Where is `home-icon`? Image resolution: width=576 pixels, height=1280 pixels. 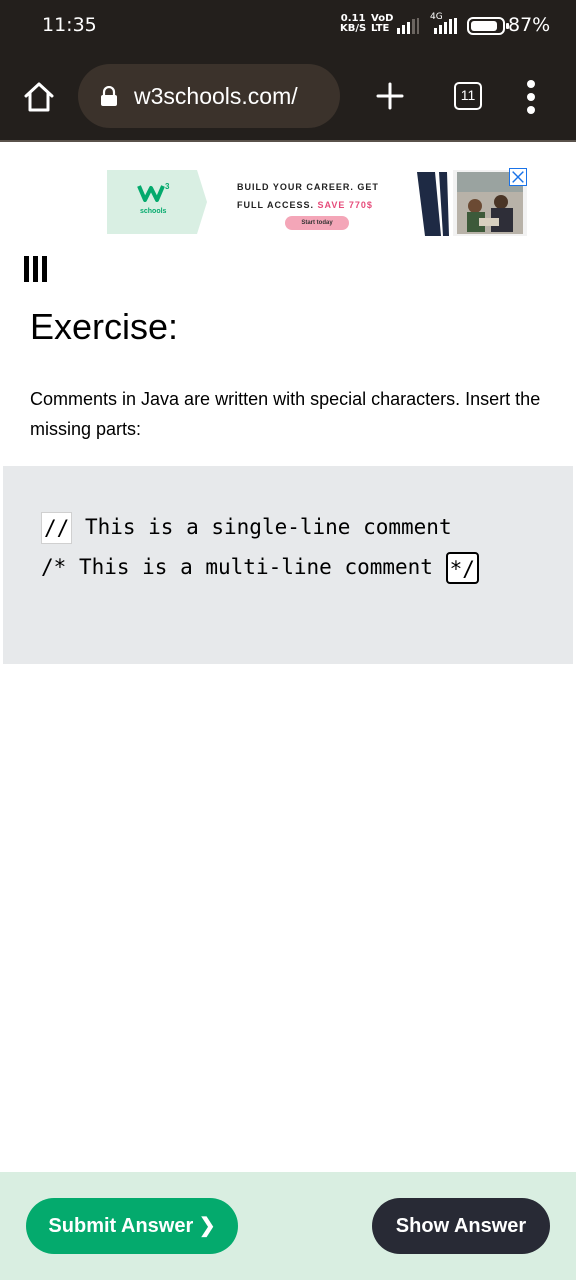
home-icon is located at coordinates (39, 97).